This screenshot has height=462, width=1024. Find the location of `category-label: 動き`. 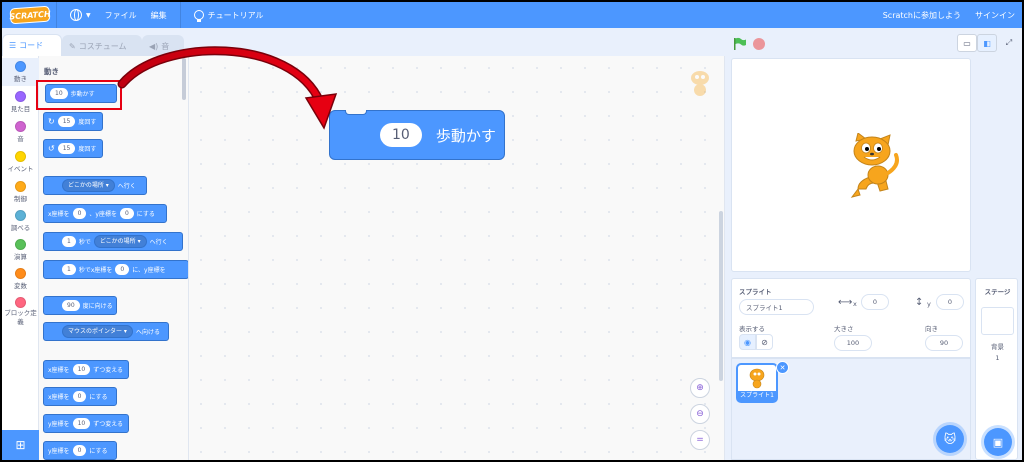

category-label: 動き is located at coordinates (20, 79).